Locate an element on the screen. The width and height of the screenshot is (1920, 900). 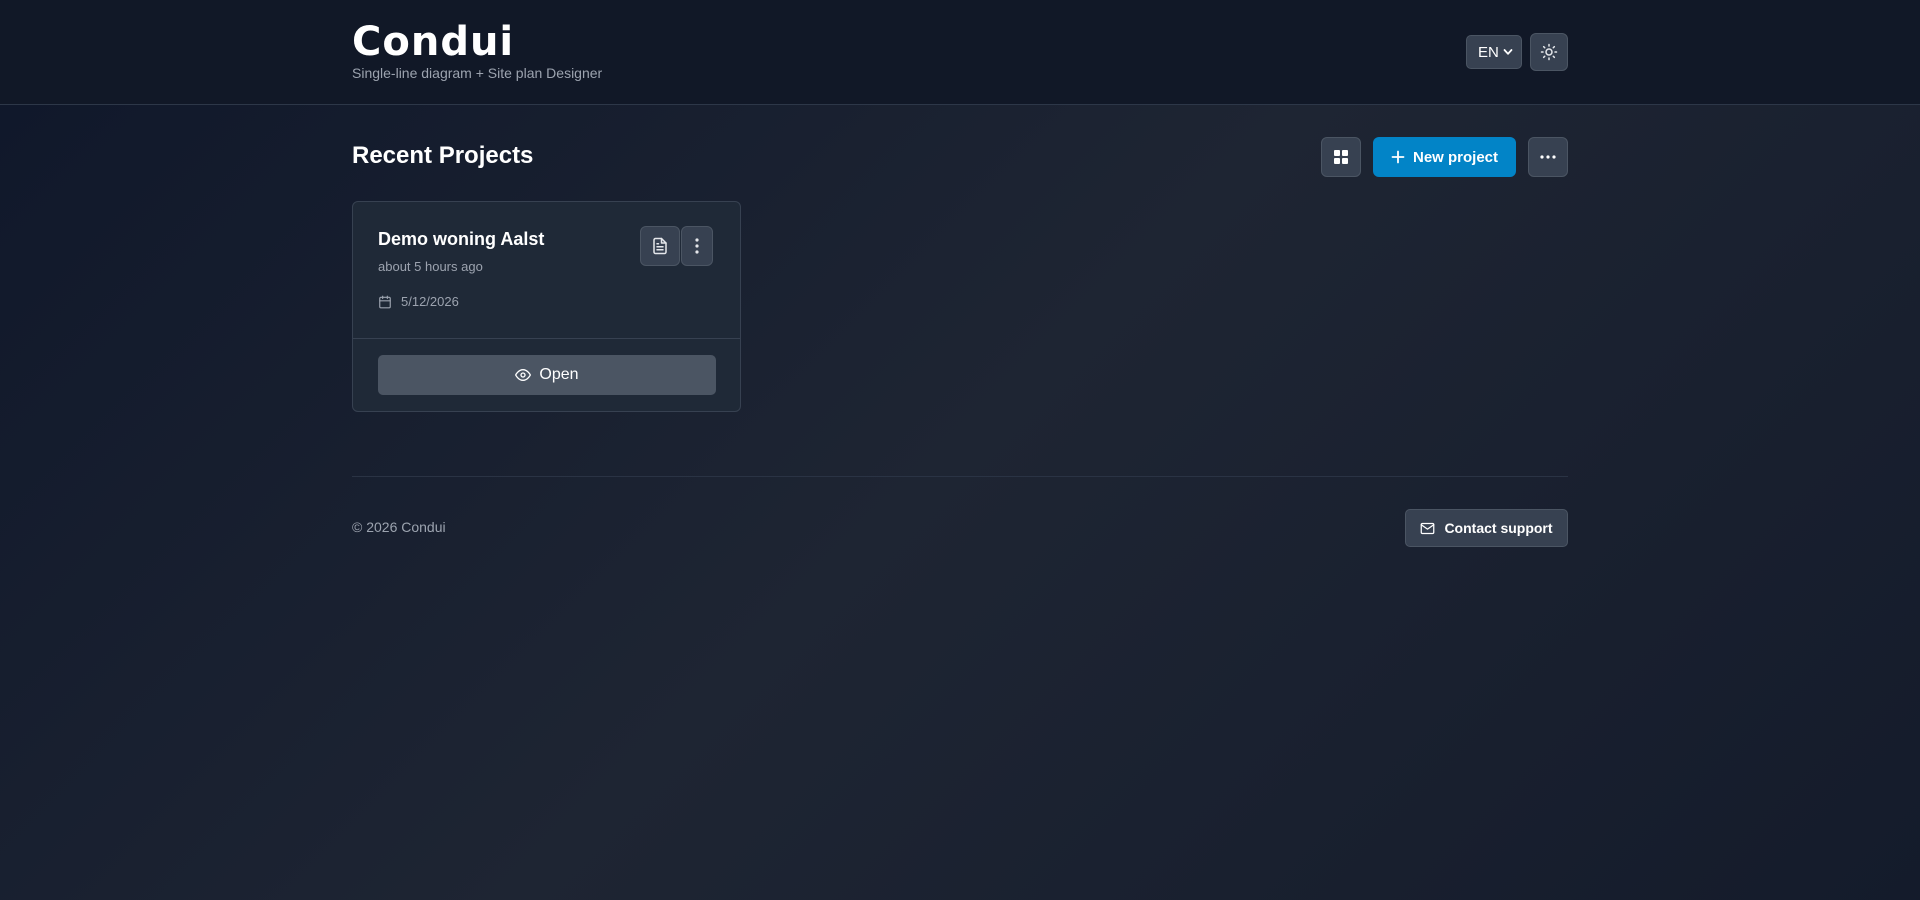
card-divider is located at coordinates (546, 338).